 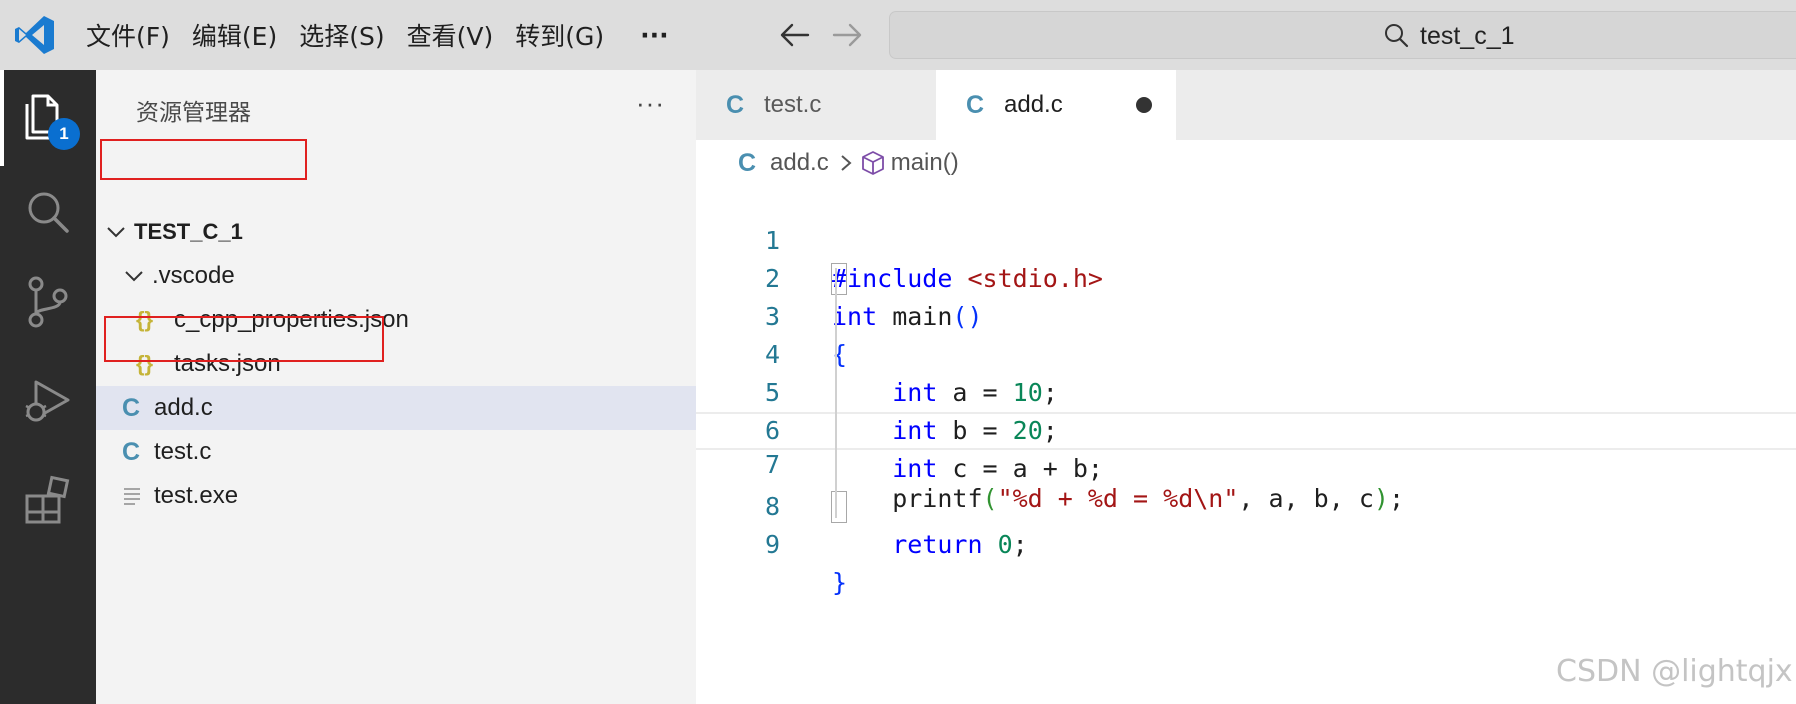 I want to click on explorer-badge: 1, so click(x=64, y=134).